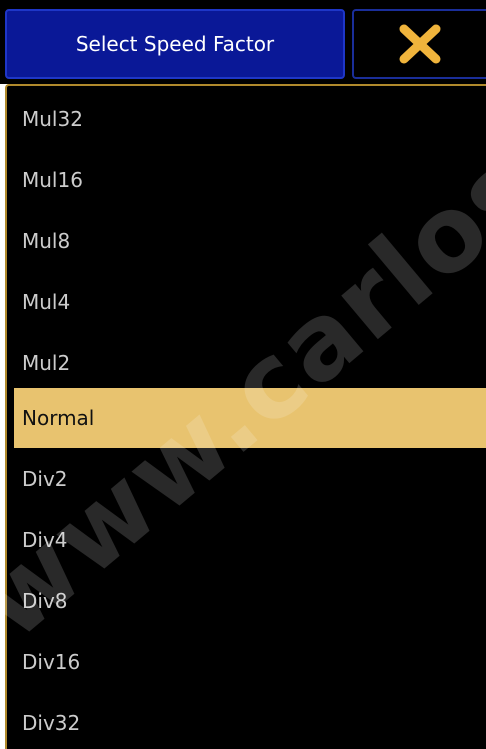 The image size is (486, 749). I want to click on list-item-normal: Normal, so click(250, 418).